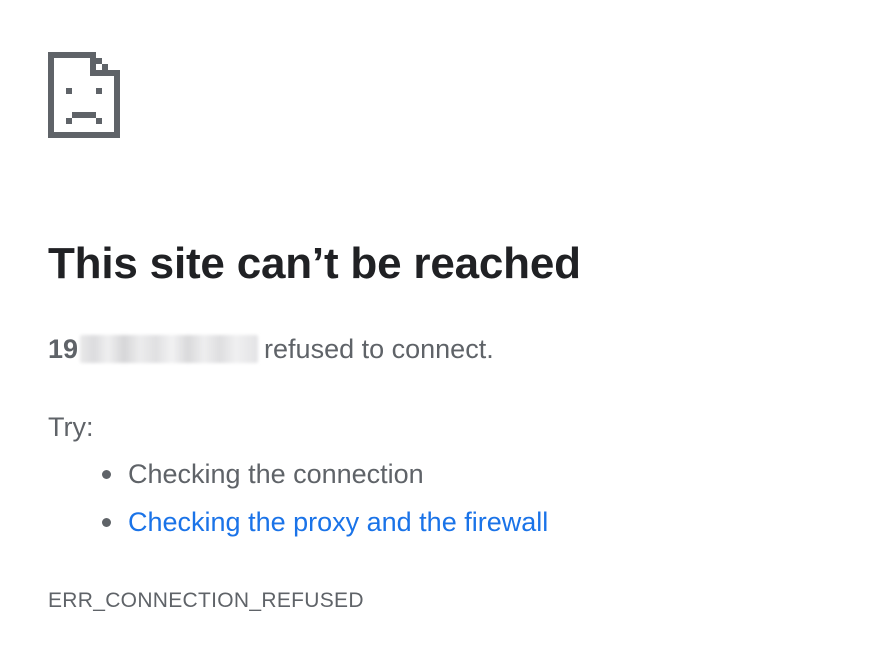  Describe the element at coordinates (276, 474) in the screenshot. I see `suggestion-label: Checking the connection` at that location.